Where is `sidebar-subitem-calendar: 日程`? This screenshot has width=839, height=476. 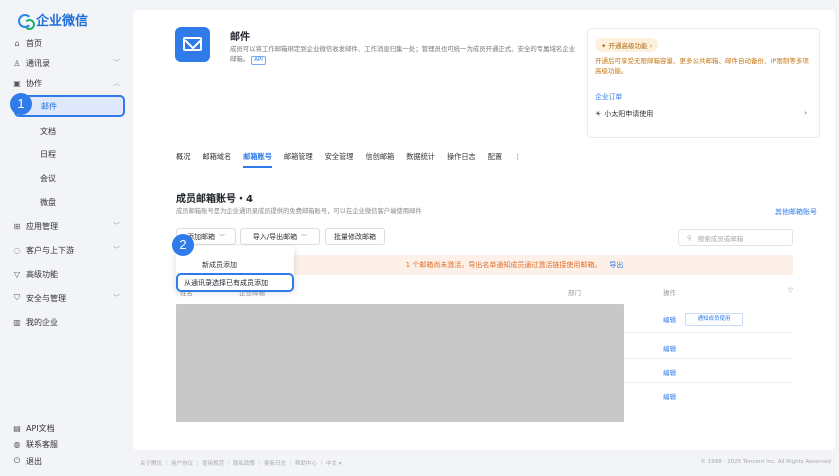 sidebar-subitem-calendar: 日程 is located at coordinates (66, 154).